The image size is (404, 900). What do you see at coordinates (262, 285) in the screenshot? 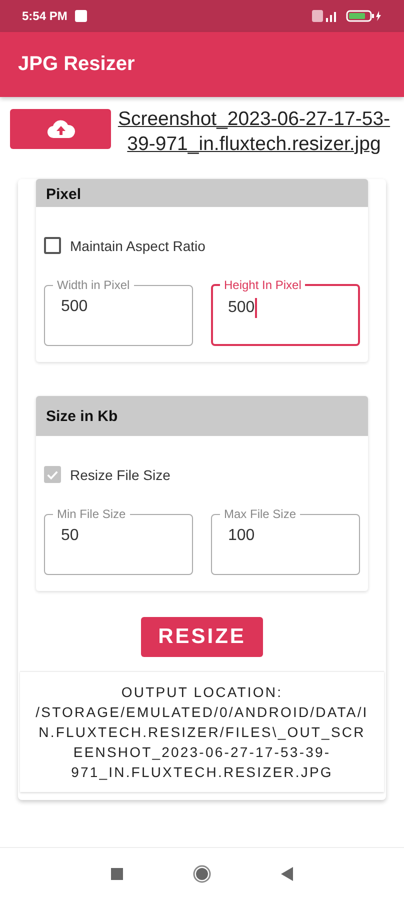
I see `field-label: Height In Pixel` at bounding box center [262, 285].